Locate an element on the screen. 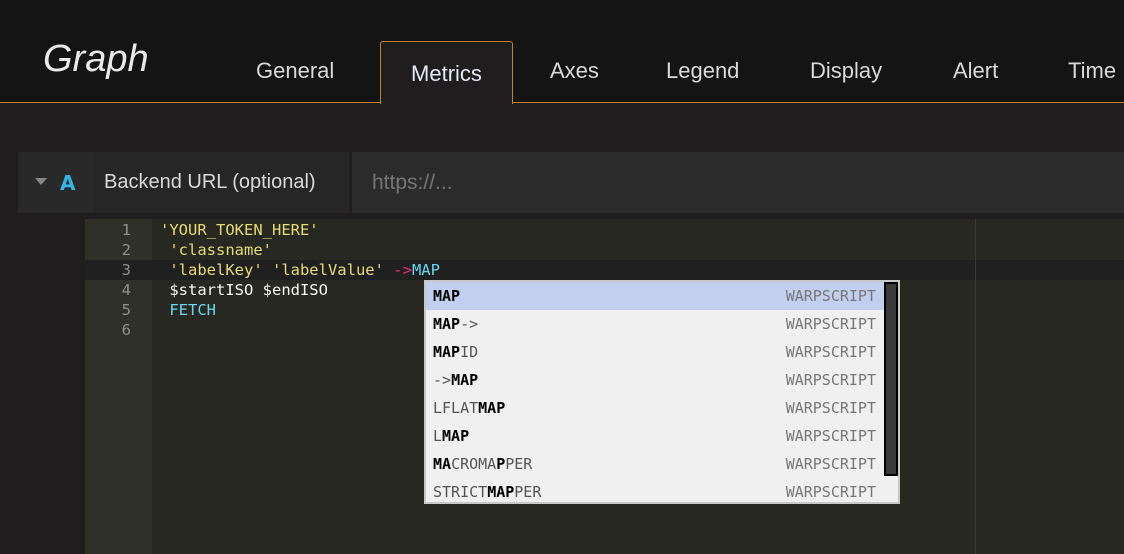 The image size is (1124, 554). collapse-caret-icon is located at coordinates (41, 181).